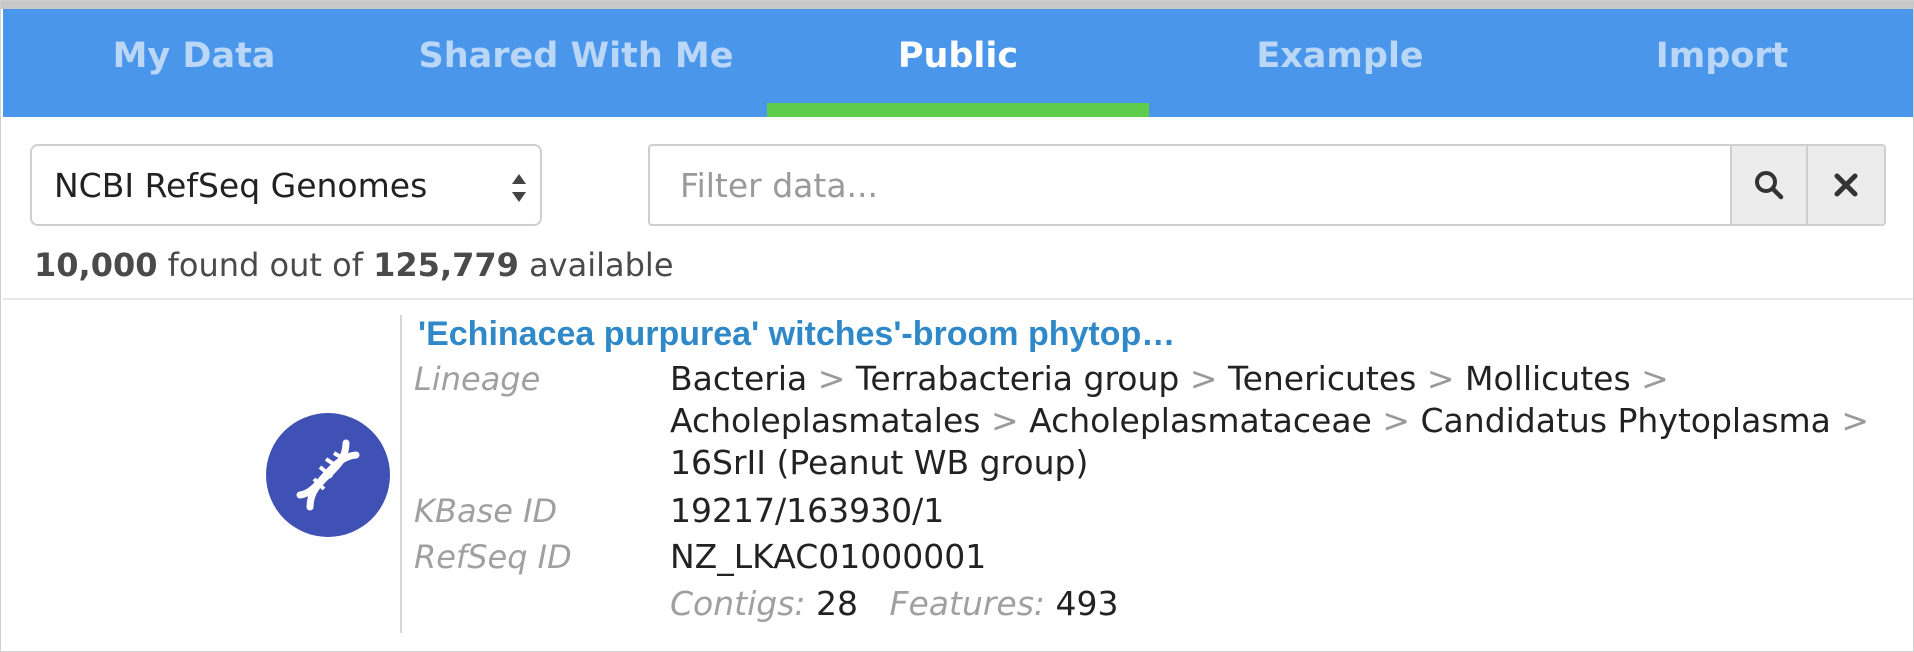  Describe the element at coordinates (576, 63) in the screenshot. I see `tab-shared-with-me: Shared With Me` at that location.